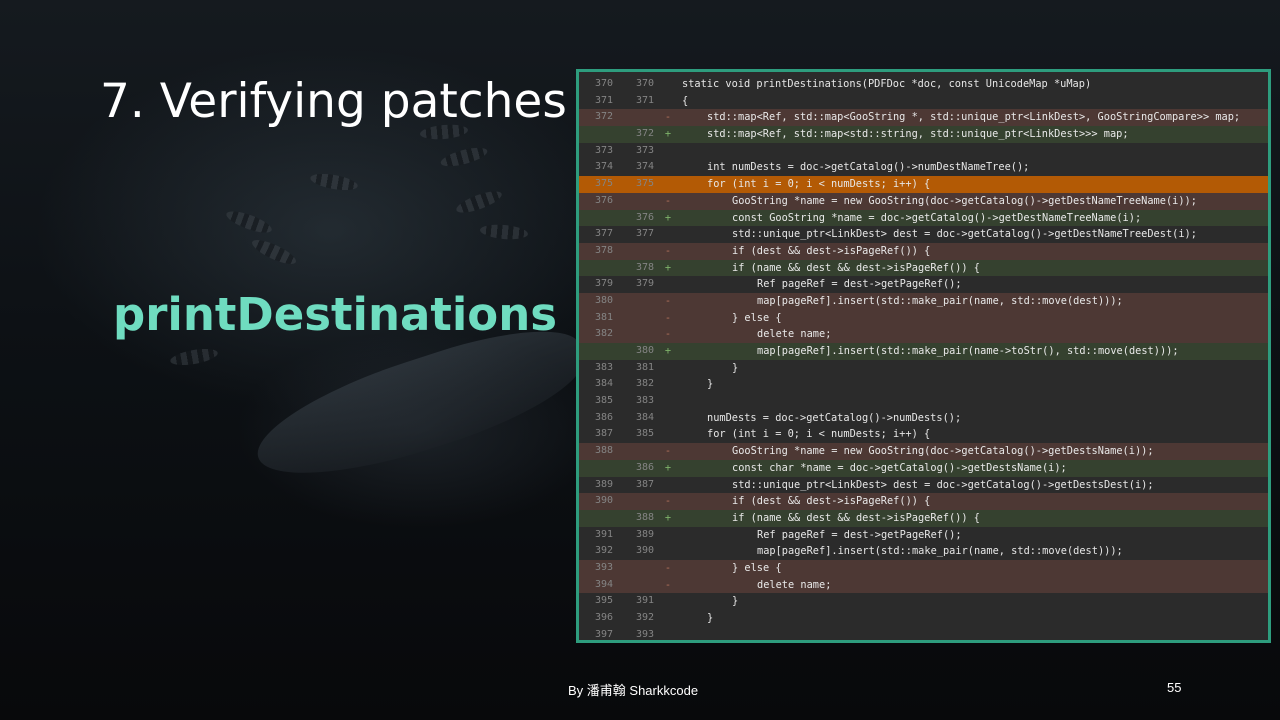  I want to click on diff-line: 381 -} else {, so click(923, 318).